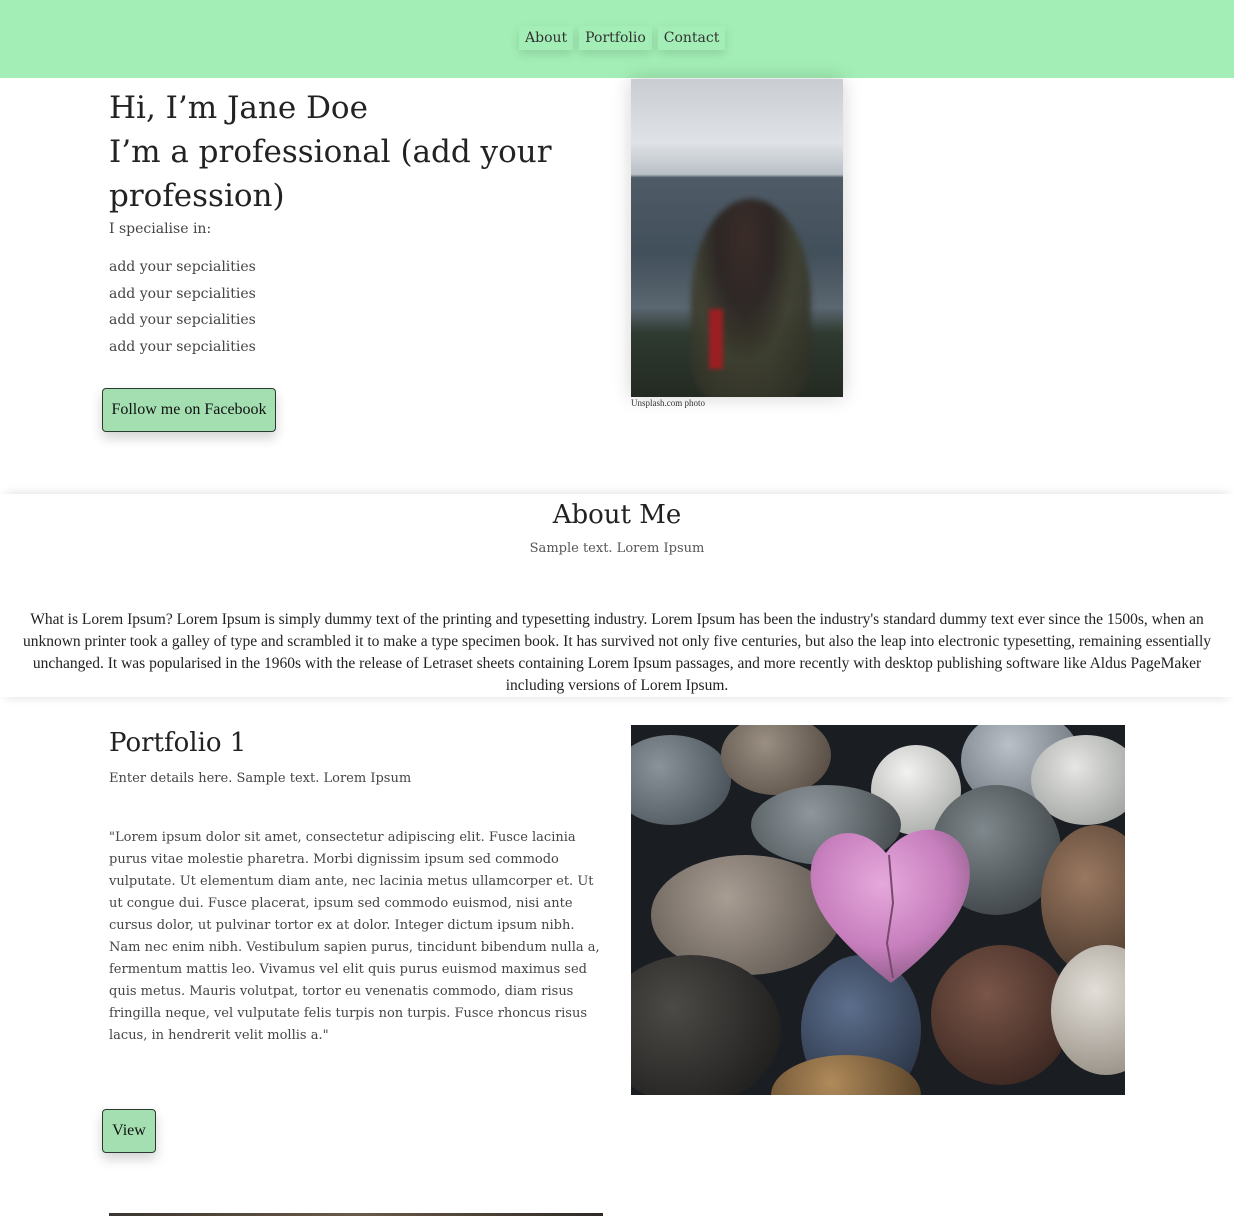 The image size is (1234, 1216). Describe the element at coordinates (668, 403) in the screenshot. I see `photo-caption: Unsplash.com photo` at that location.